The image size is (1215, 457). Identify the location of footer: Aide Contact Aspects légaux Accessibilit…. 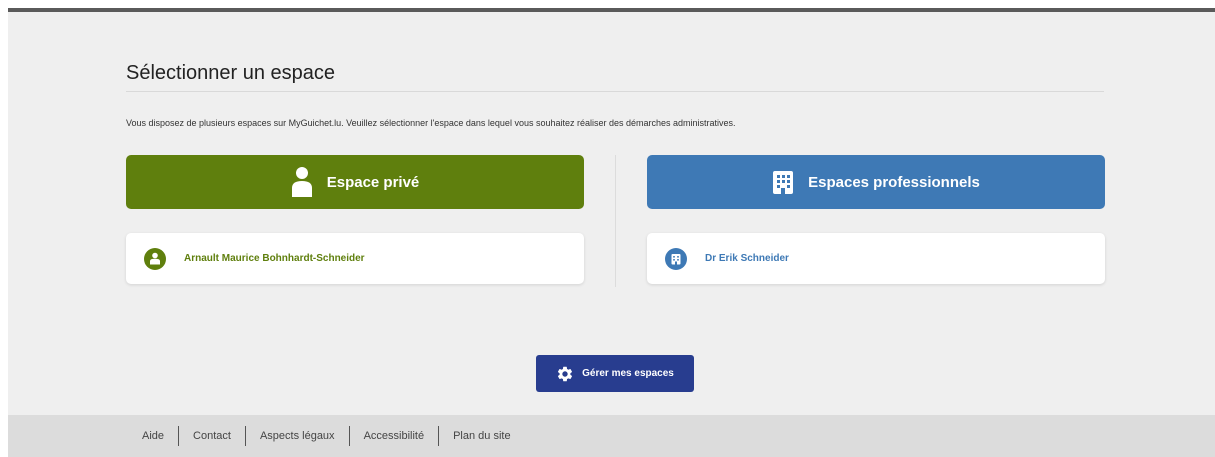
(611, 436).